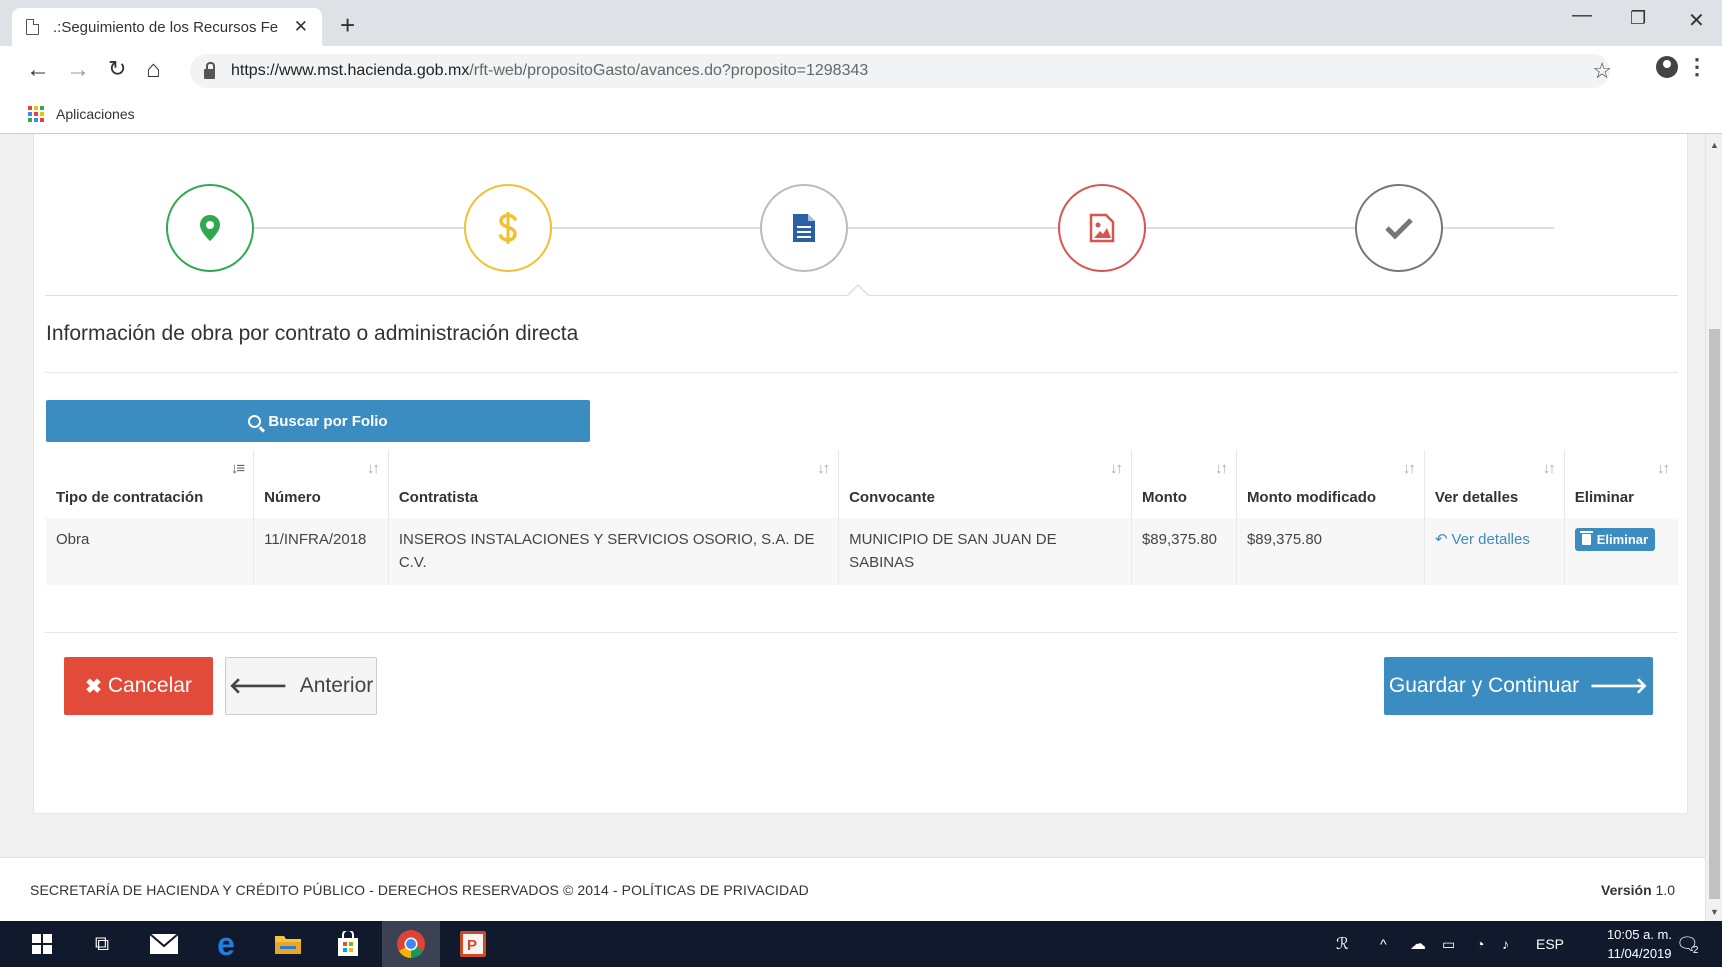 Image resolution: width=1722 pixels, height=967 pixels. Describe the element at coordinates (1604, 497) in the screenshot. I see `col-header-eliminar-label: Eliminar` at that location.